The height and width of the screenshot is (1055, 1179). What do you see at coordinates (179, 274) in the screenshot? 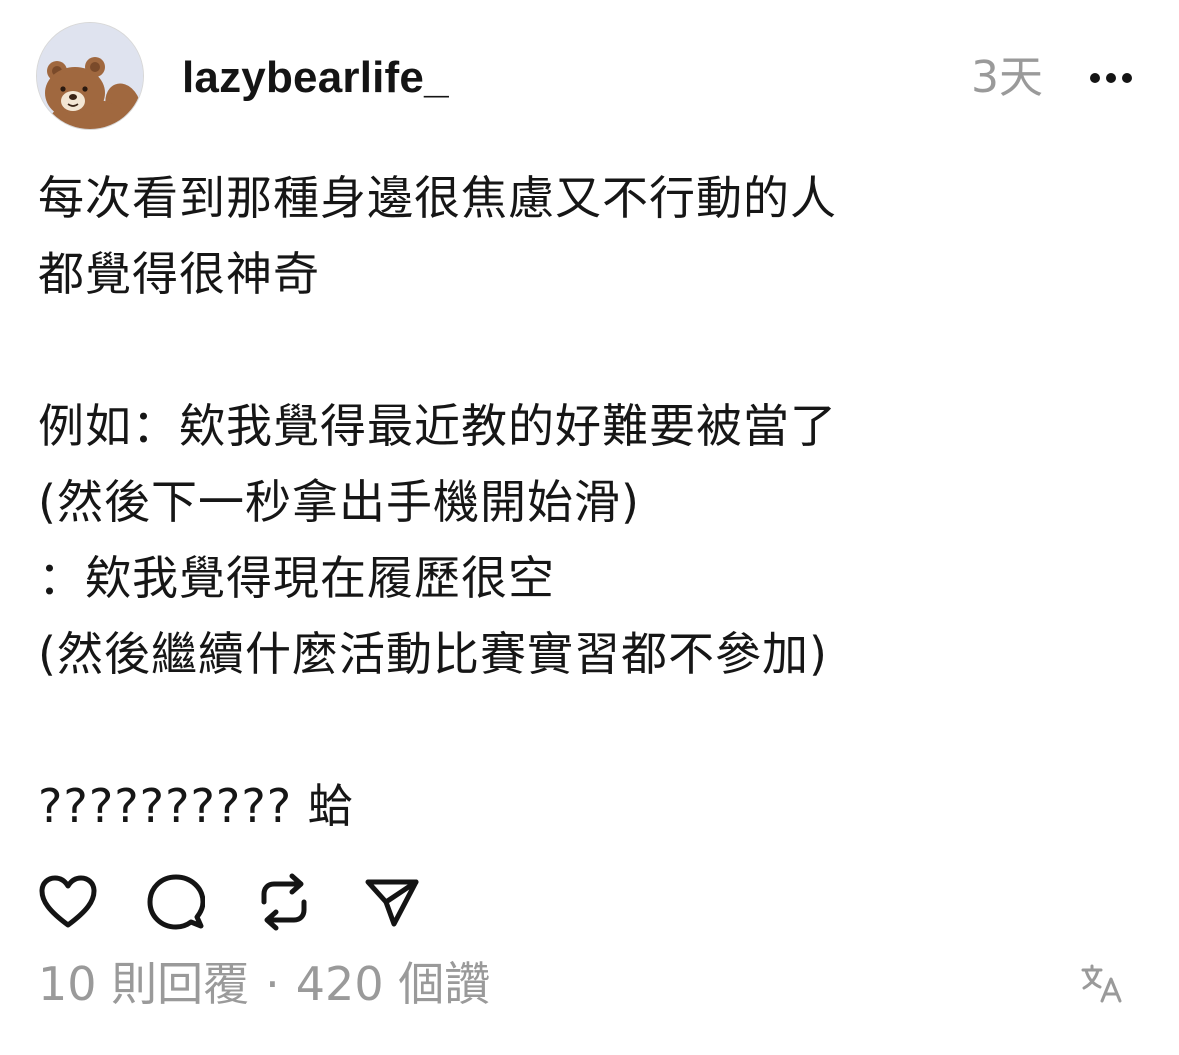
I see `post-line: 都覺得很神奇` at bounding box center [179, 274].